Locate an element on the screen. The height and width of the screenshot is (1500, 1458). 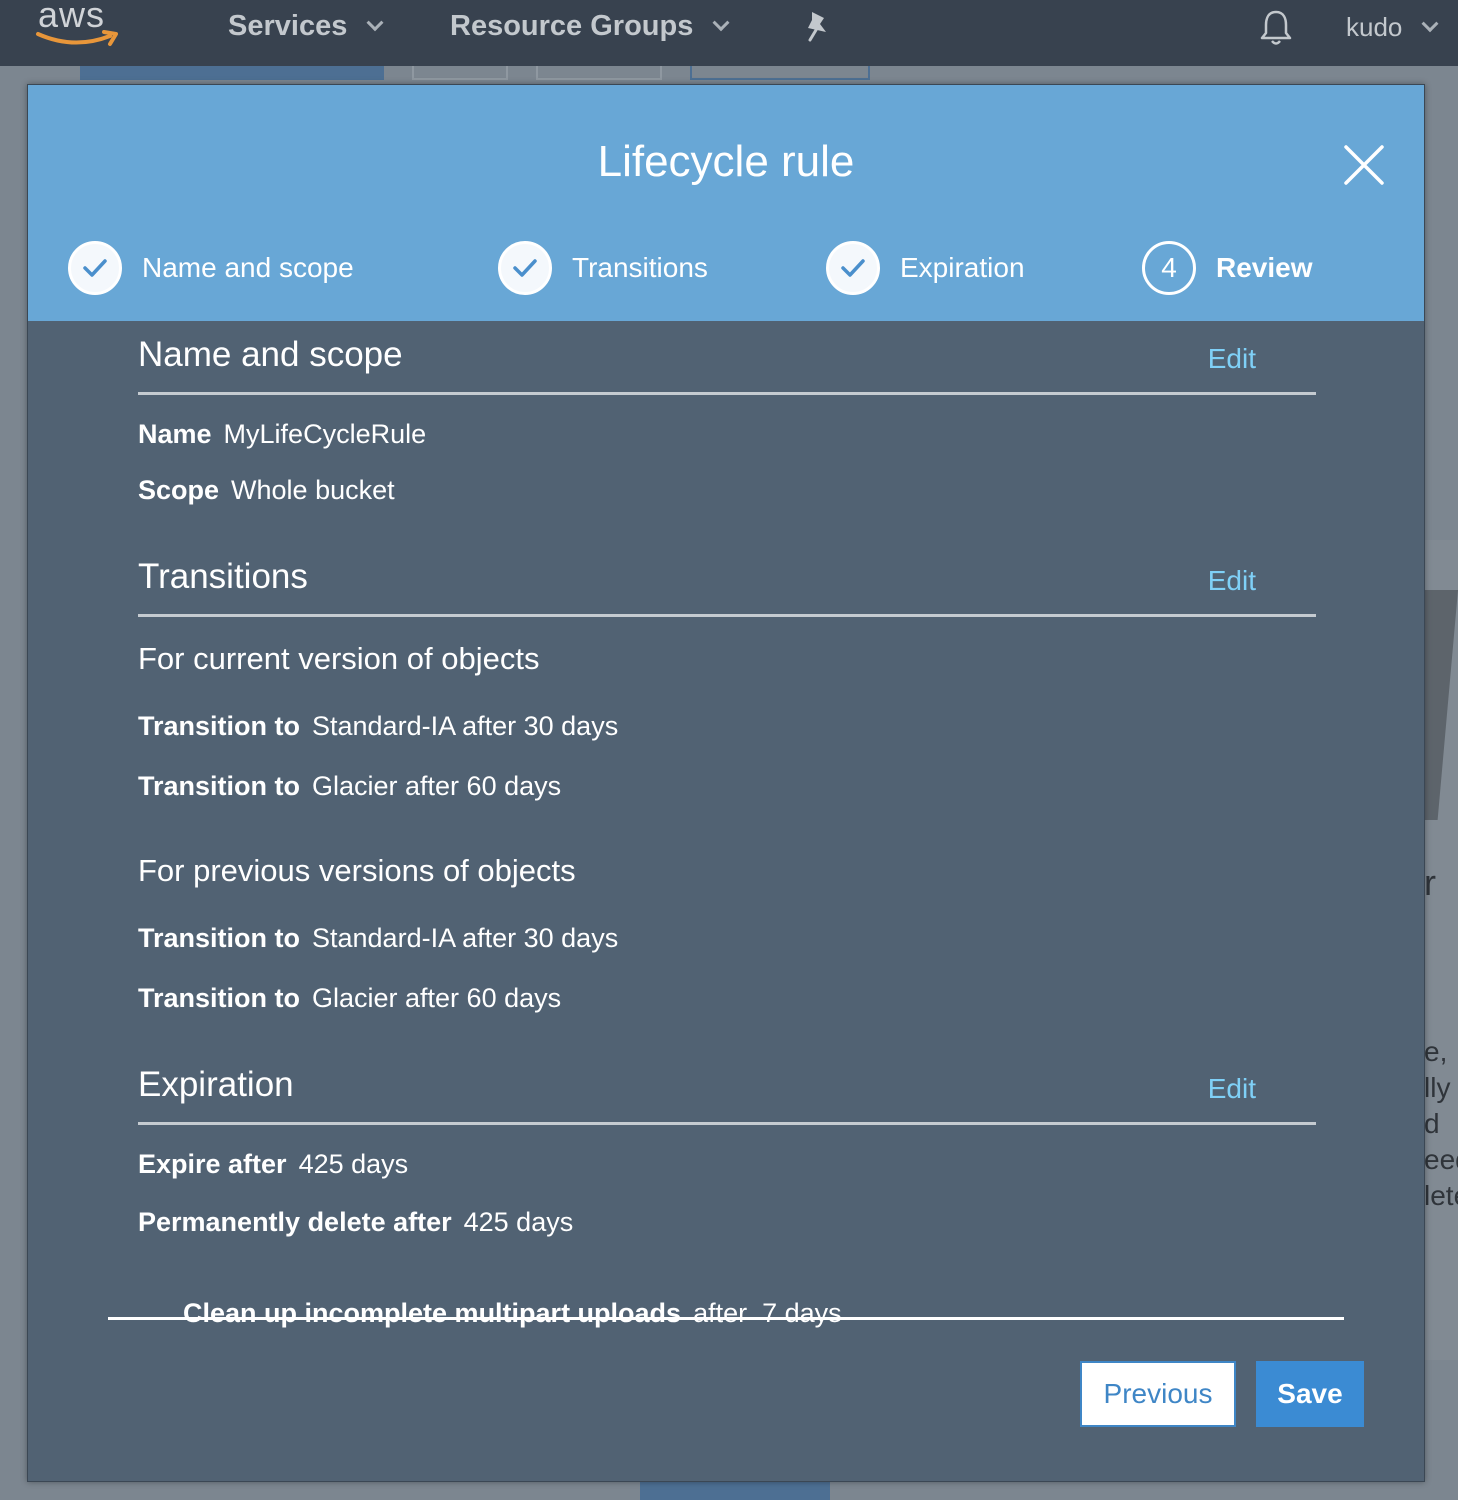
save-button: Save is located at coordinates (1310, 1394).